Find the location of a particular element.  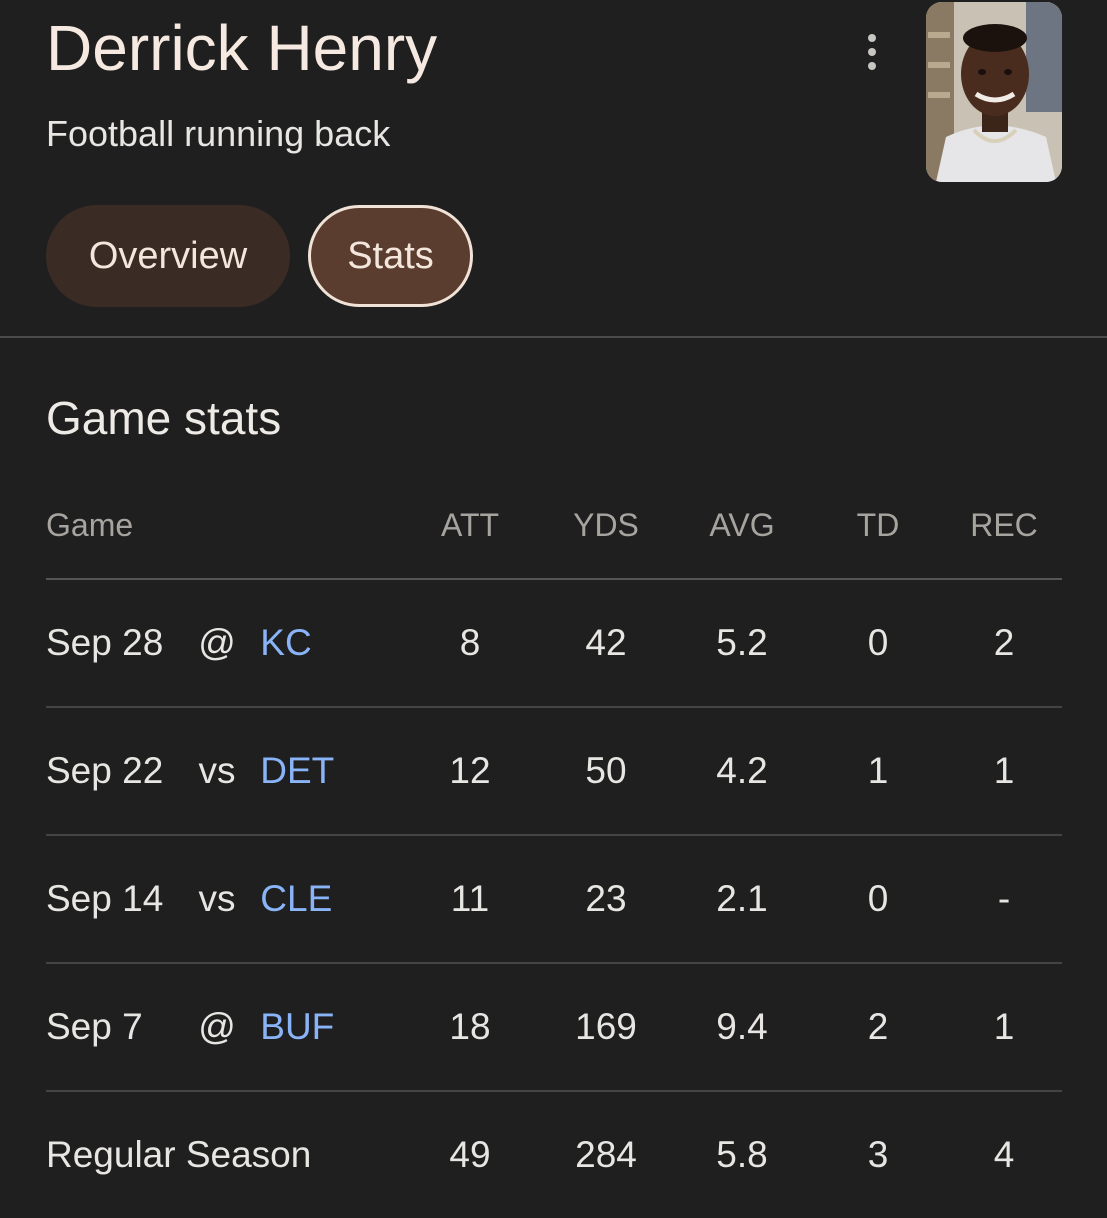

game-cell: Sep 7 @ BUF is located at coordinates (224, 1027).